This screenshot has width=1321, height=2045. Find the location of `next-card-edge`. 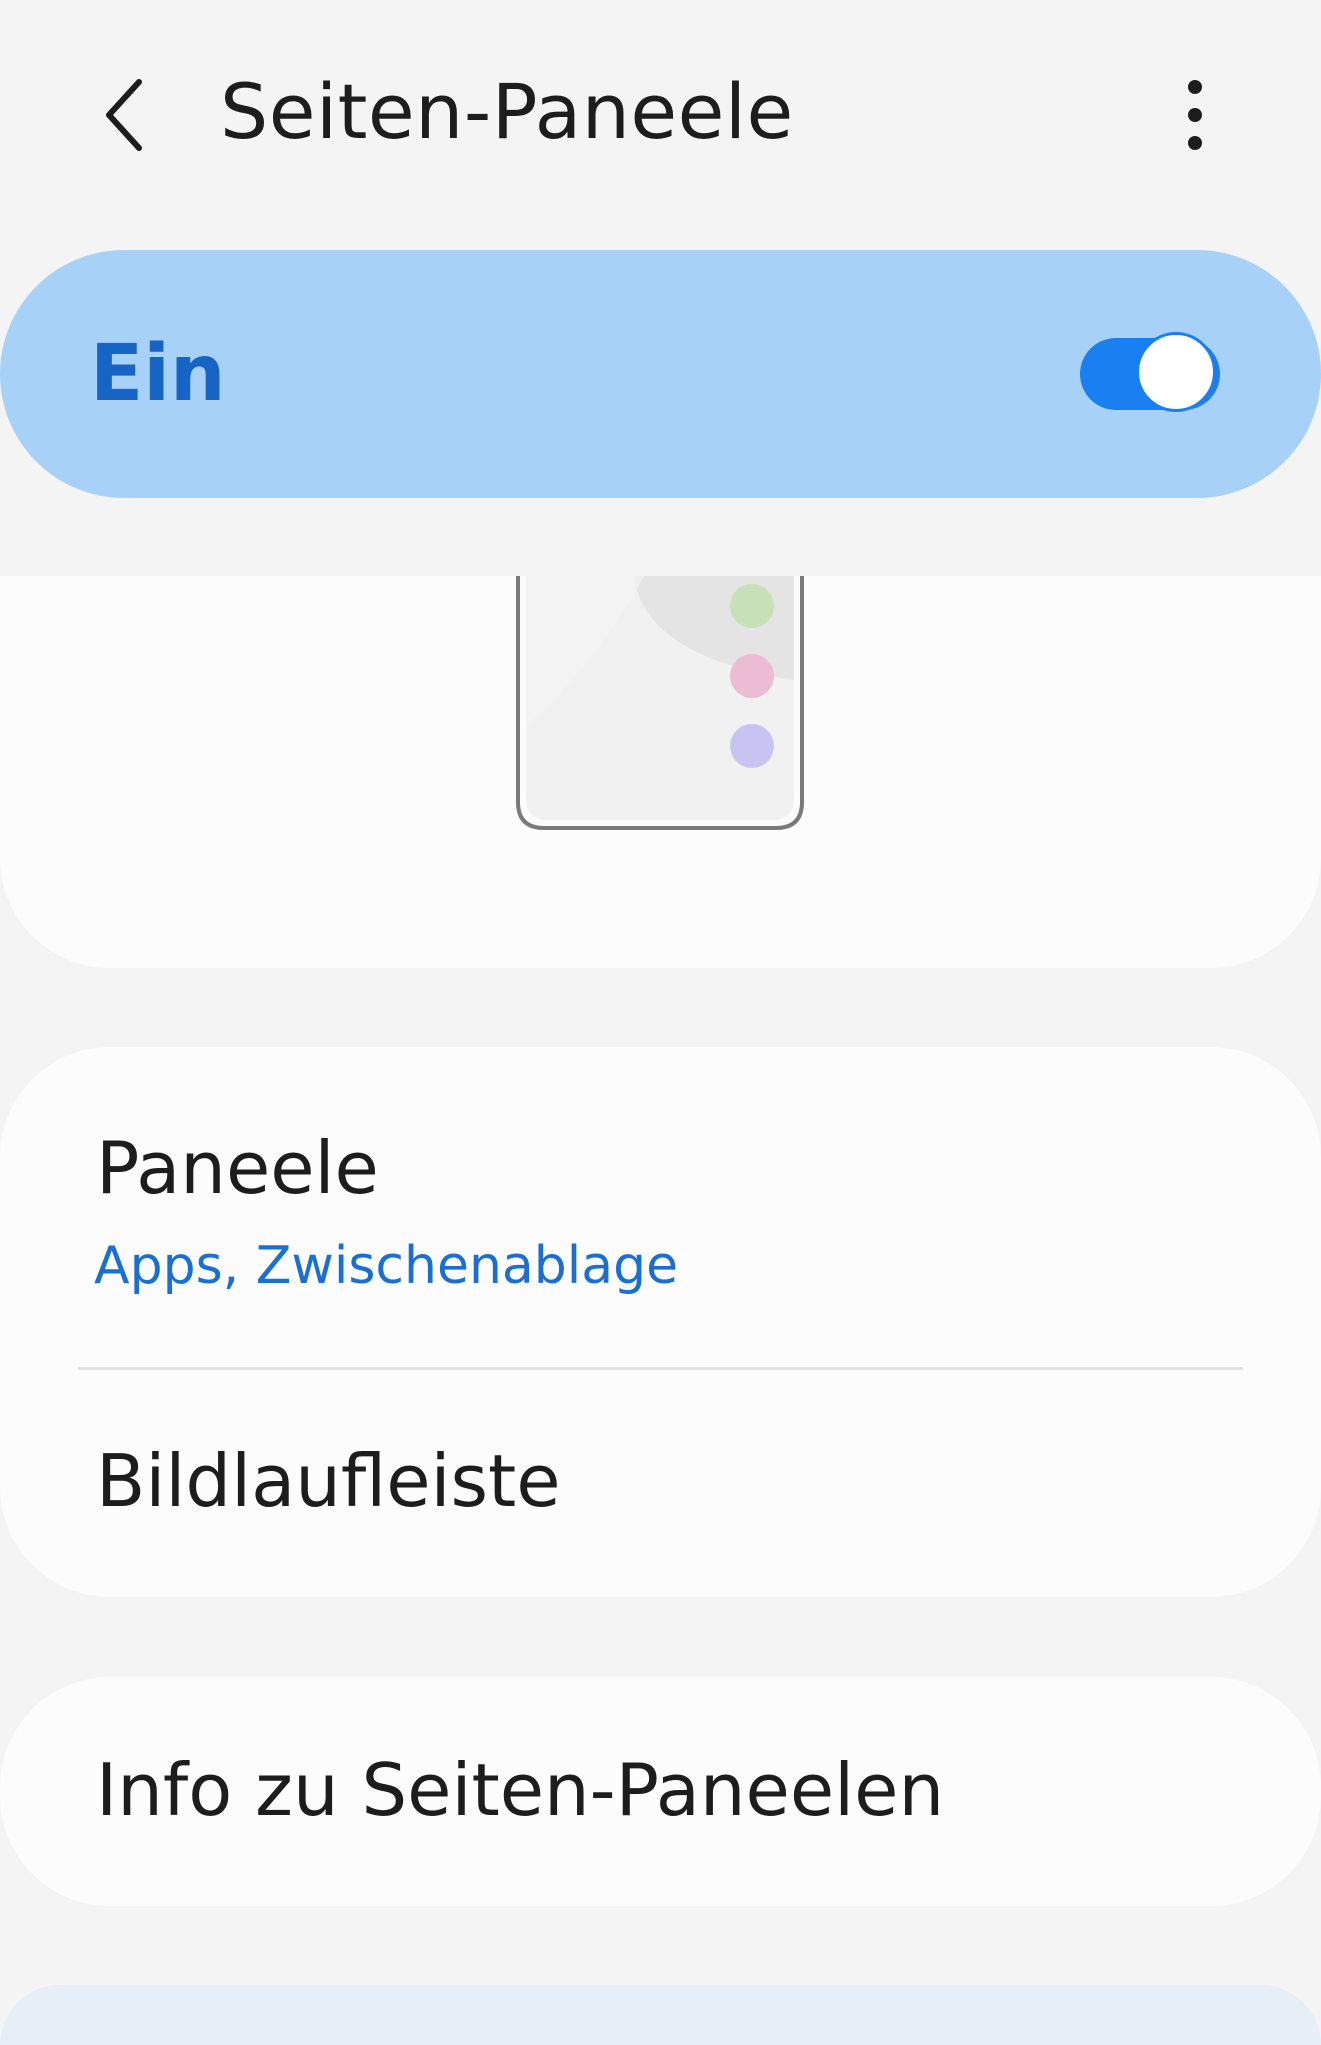

next-card-edge is located at coordinates (660, 2015).